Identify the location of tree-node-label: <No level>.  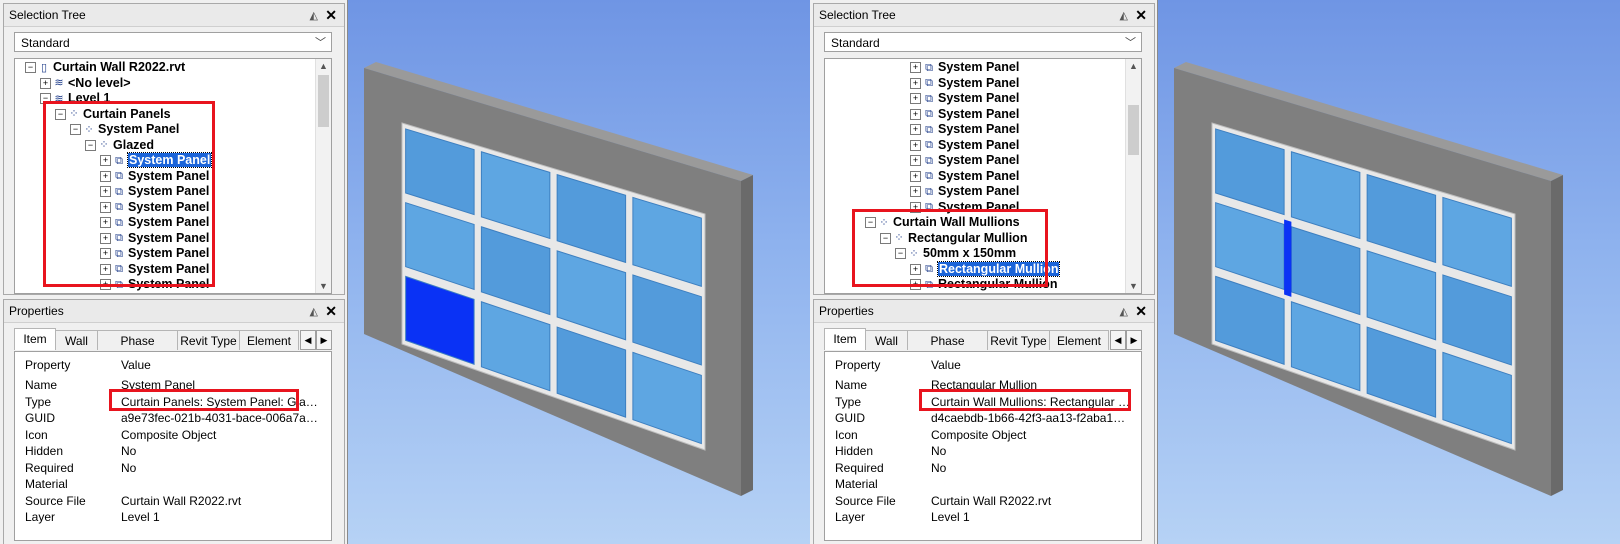
(99, 82).